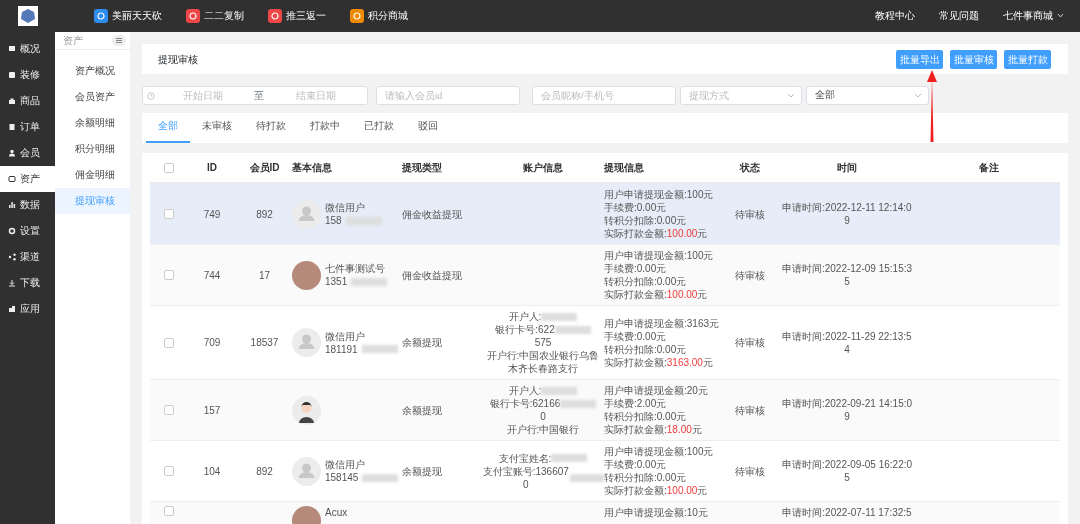 This screenshot has width=1080, height=524. I want to click on table-cell-text: 157, so click(212, 410).